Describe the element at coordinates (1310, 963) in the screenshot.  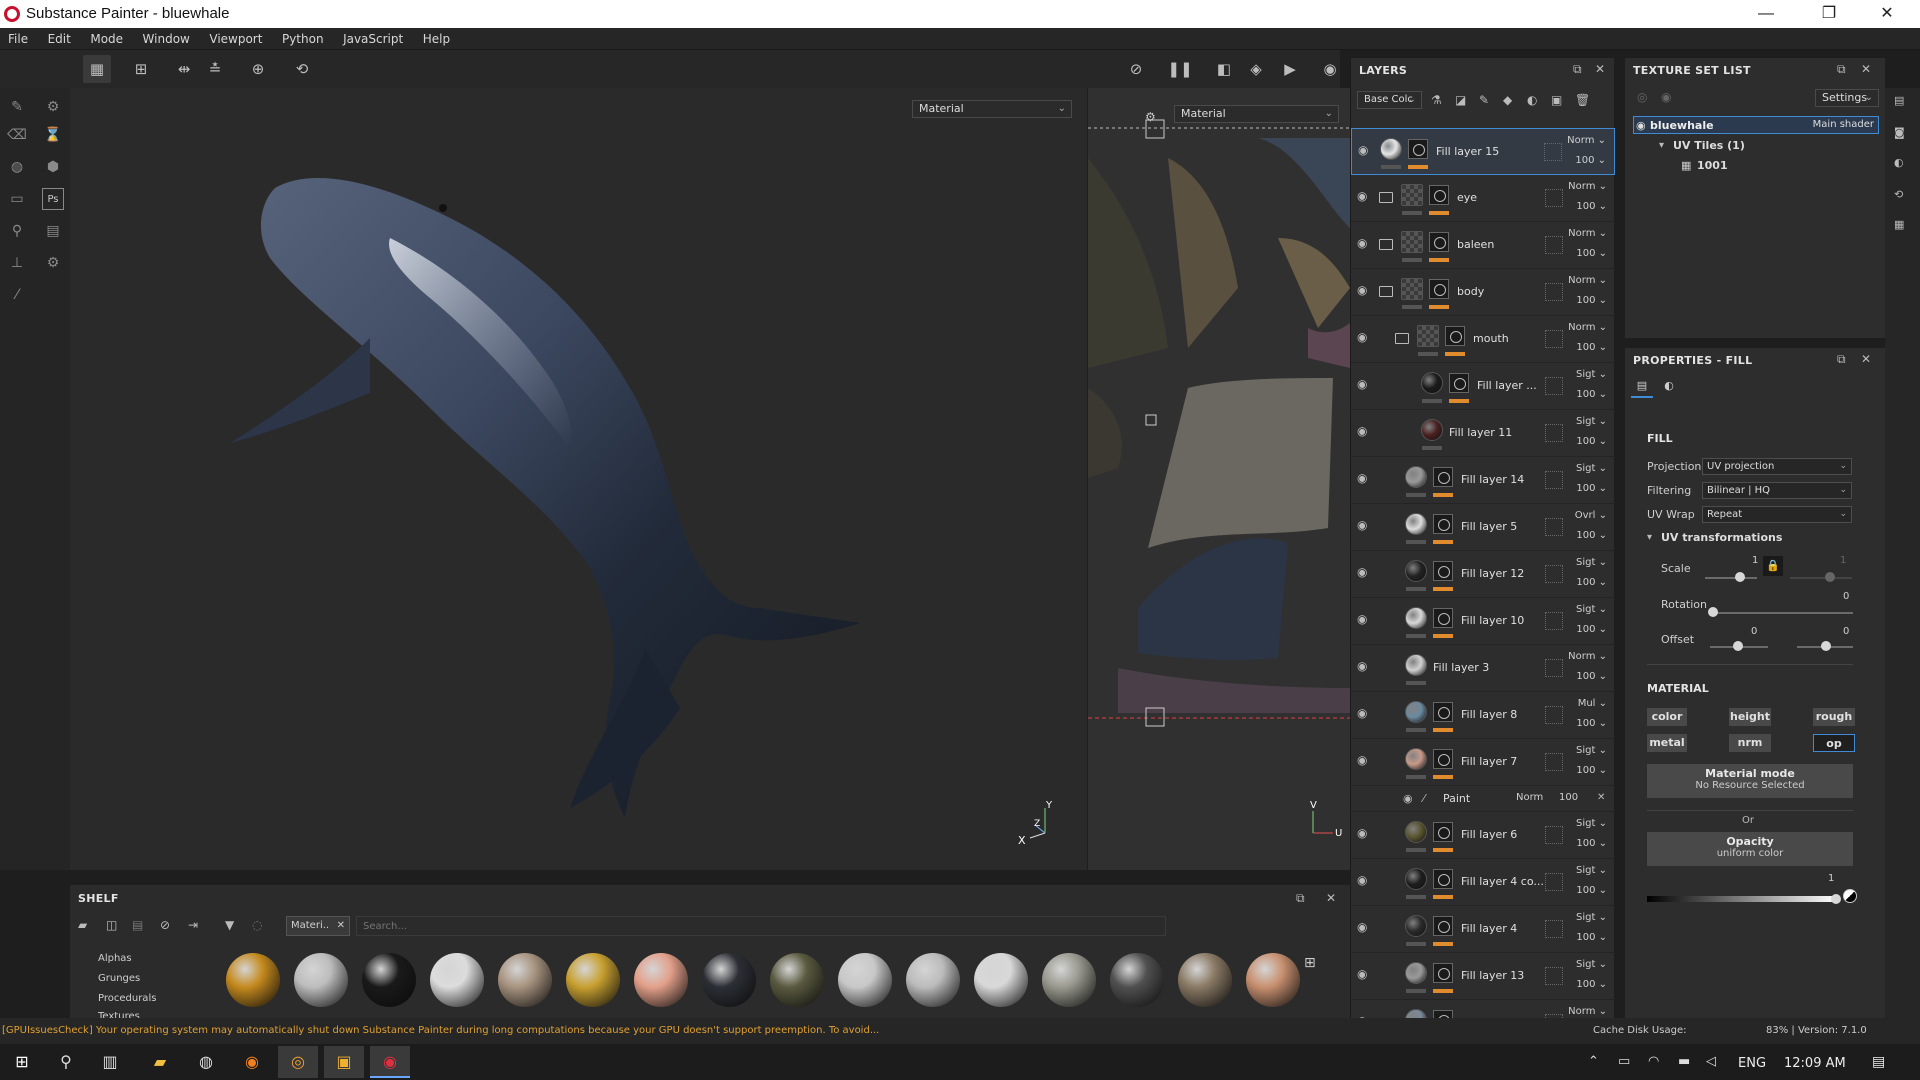
I see `grid-layout-icon: ⊞` at that location.